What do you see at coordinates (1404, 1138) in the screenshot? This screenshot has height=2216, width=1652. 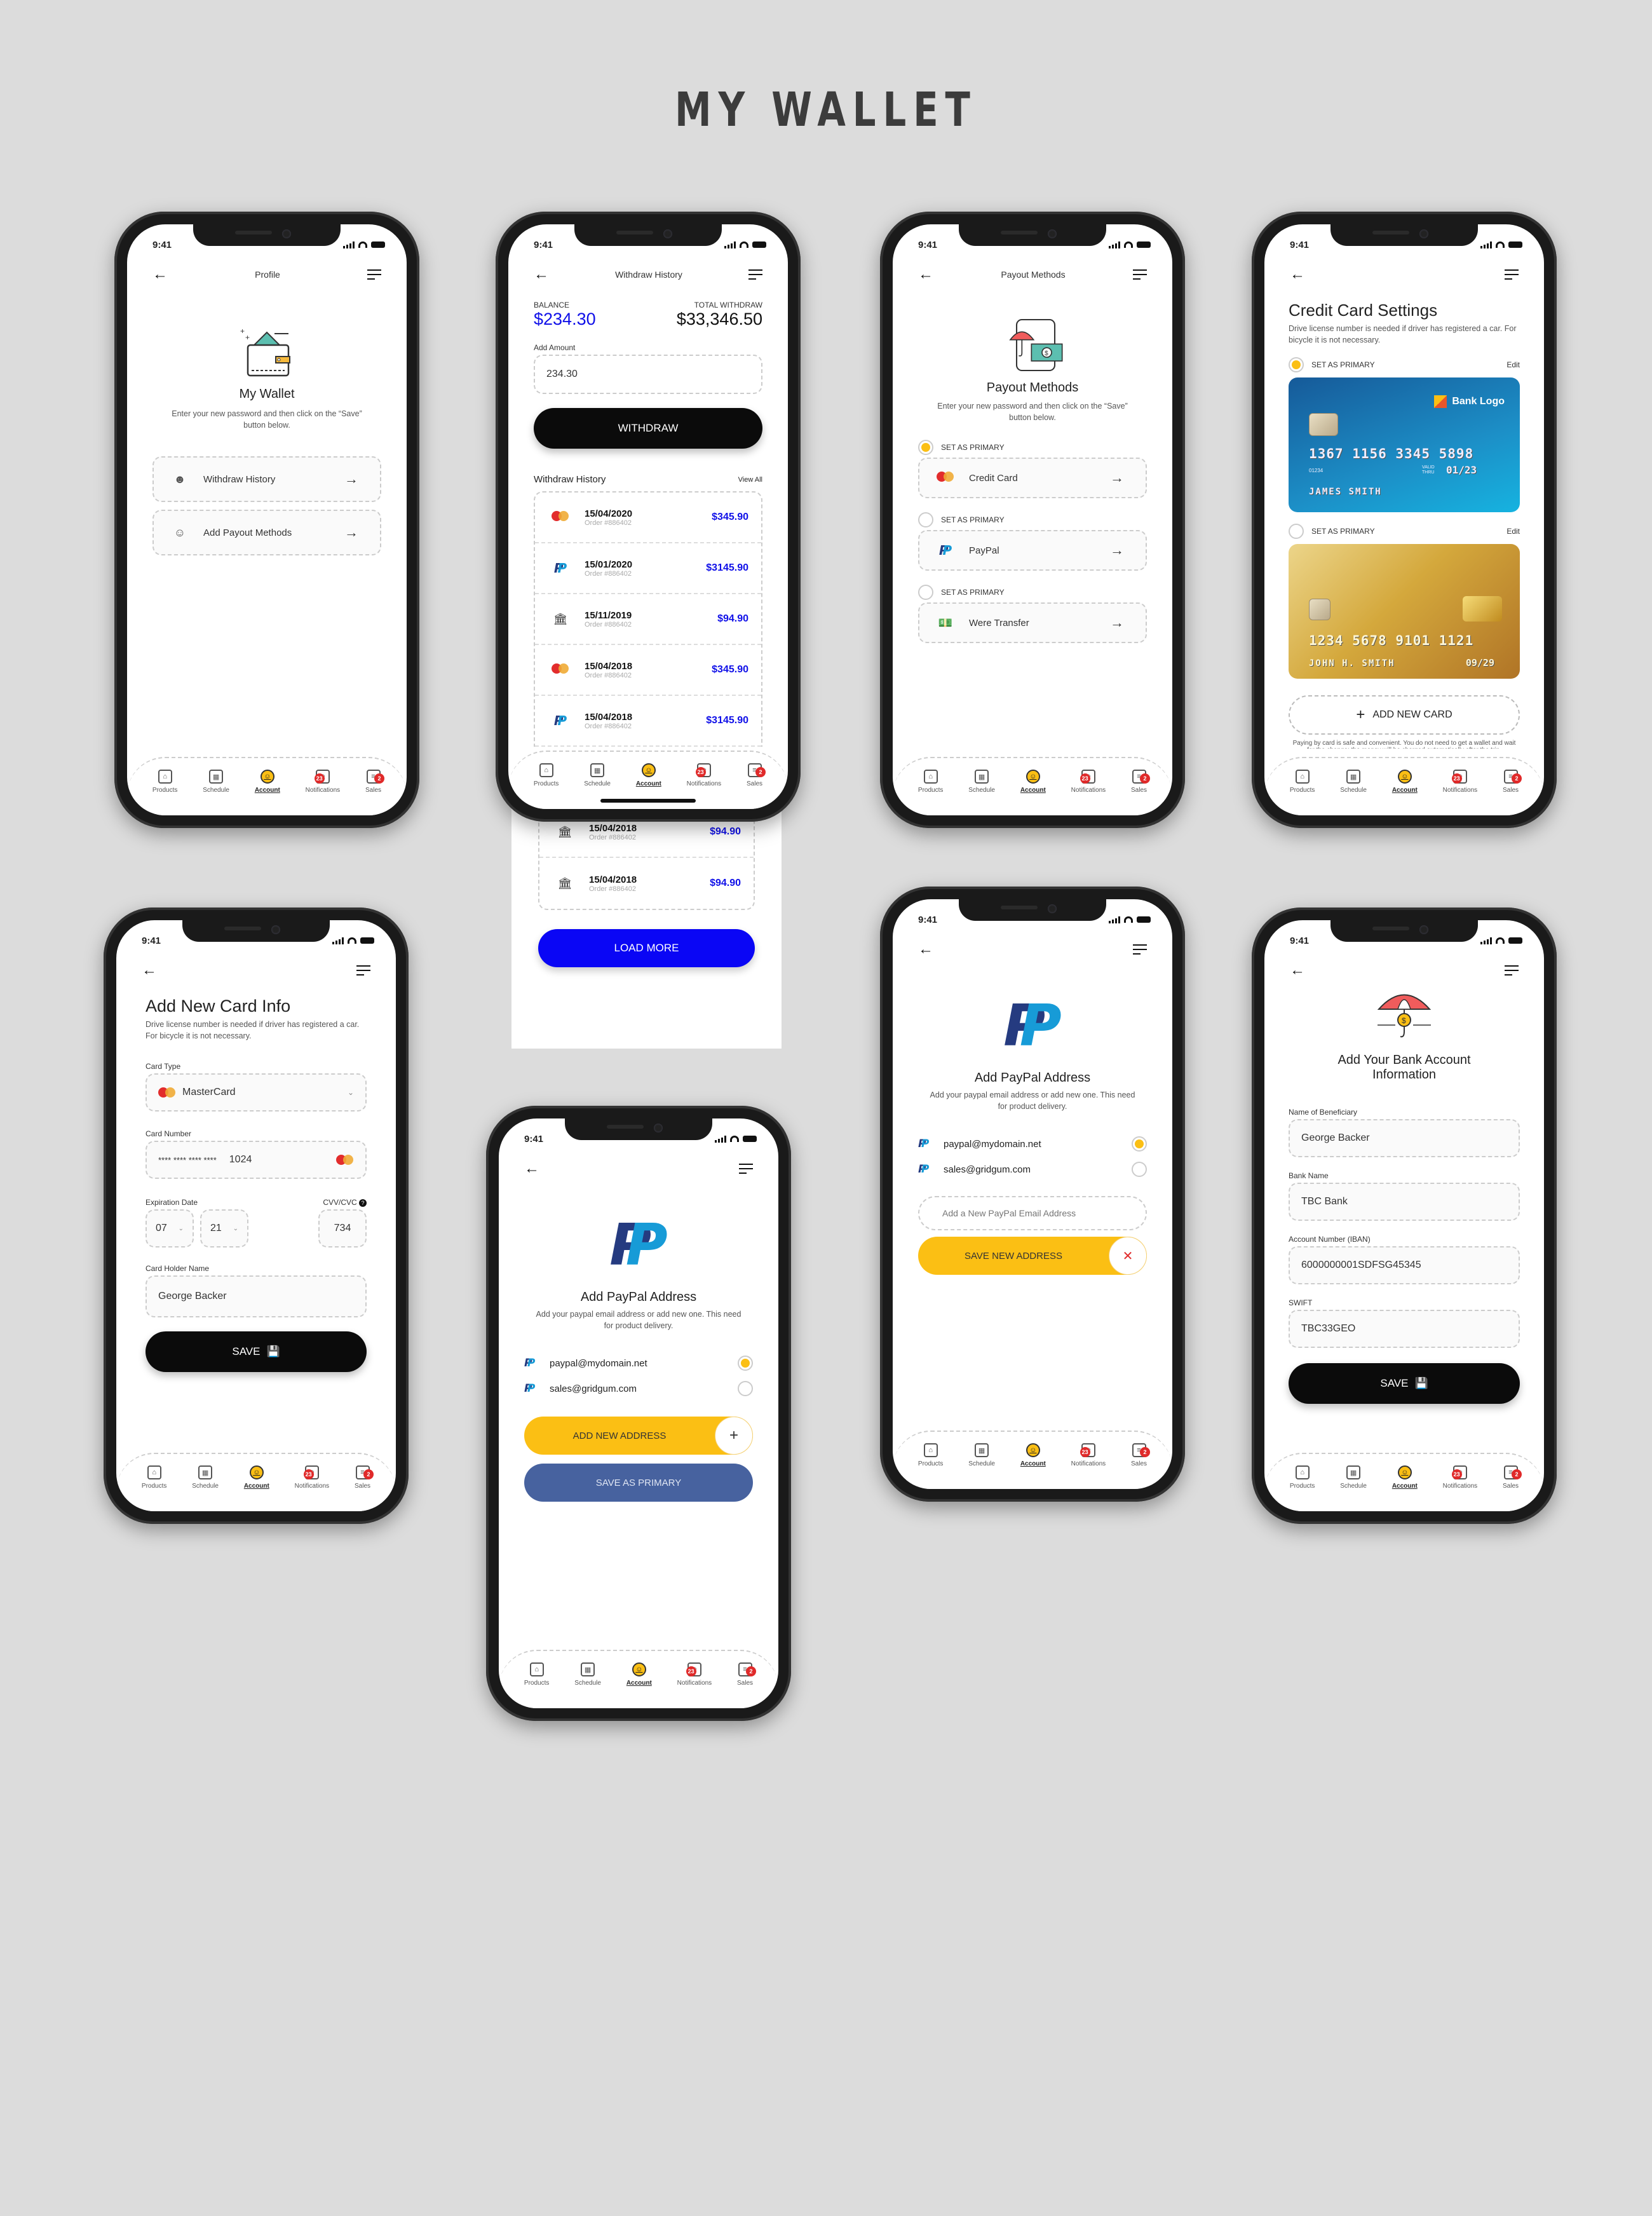 I see `beneficiary-input: George Backer` at bounding box center [1404, 1138].